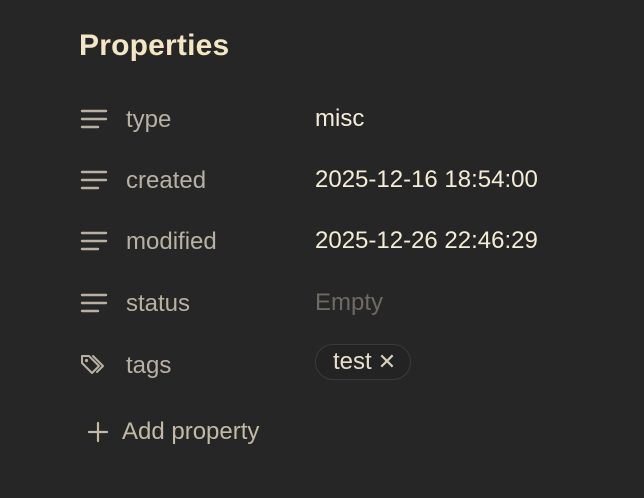 Image resolution: width=644 pixels, height=498 pixels. I want to click on tags-icon, so click(94, 364).